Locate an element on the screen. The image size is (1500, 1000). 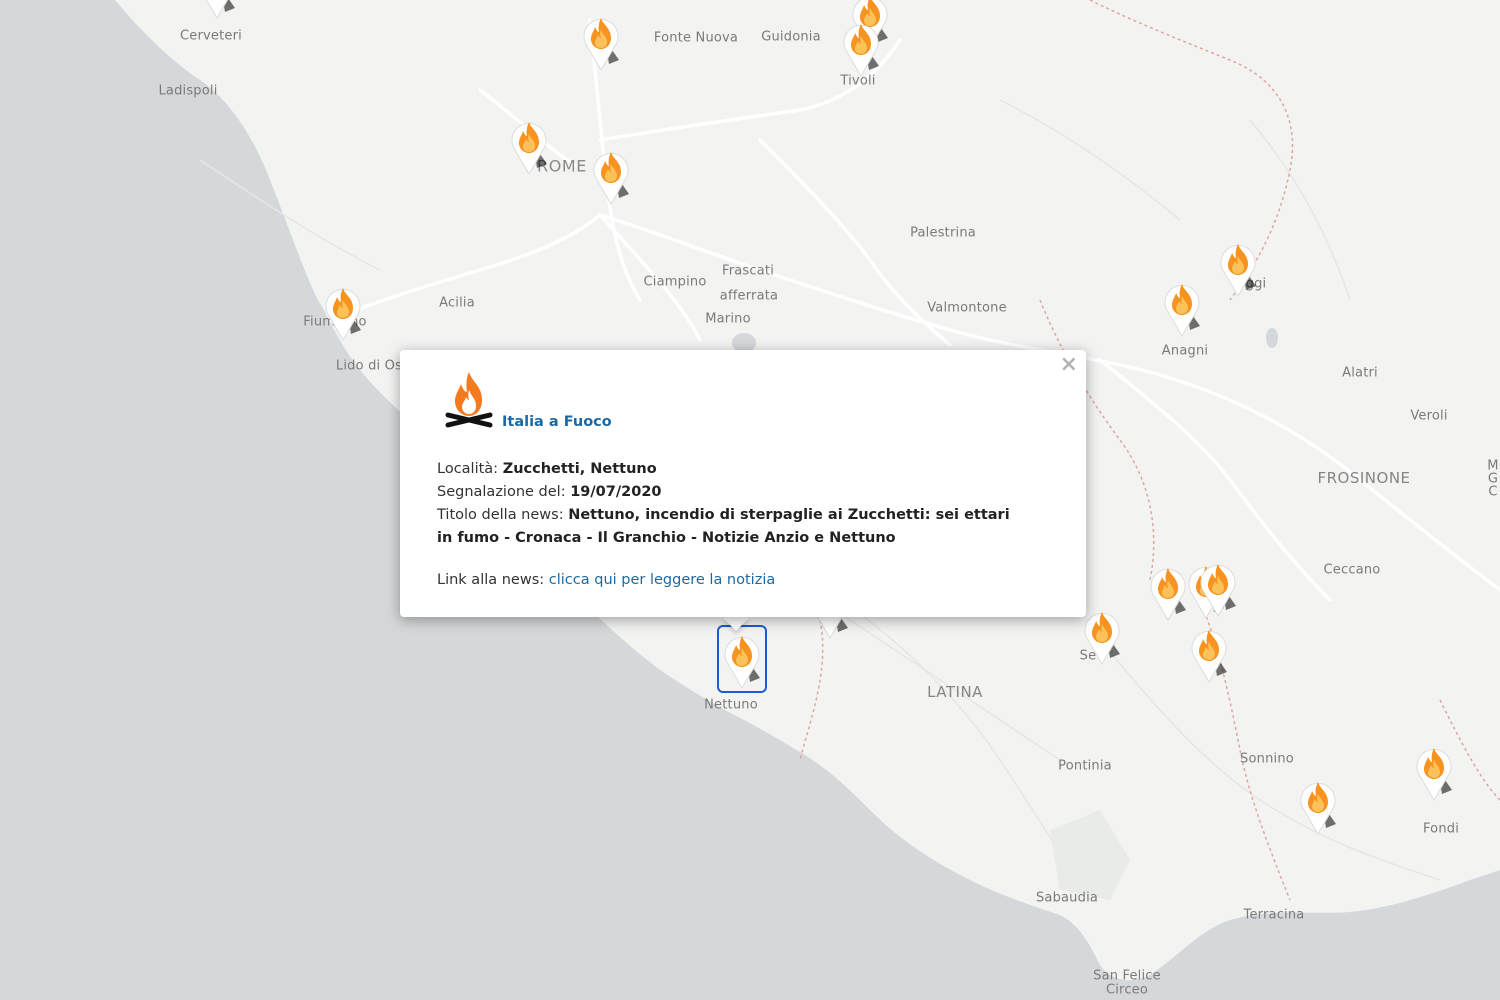
location-value: Zucchetti, Nettuno is located at coordinates (579, 469).